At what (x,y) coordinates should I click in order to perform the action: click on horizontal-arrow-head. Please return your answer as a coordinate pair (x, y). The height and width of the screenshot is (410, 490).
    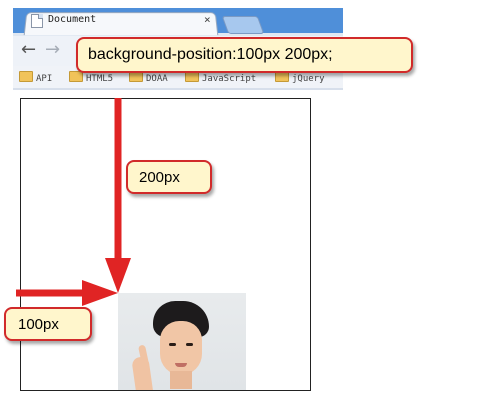
    Looking at the image, I should click on (100, 293).